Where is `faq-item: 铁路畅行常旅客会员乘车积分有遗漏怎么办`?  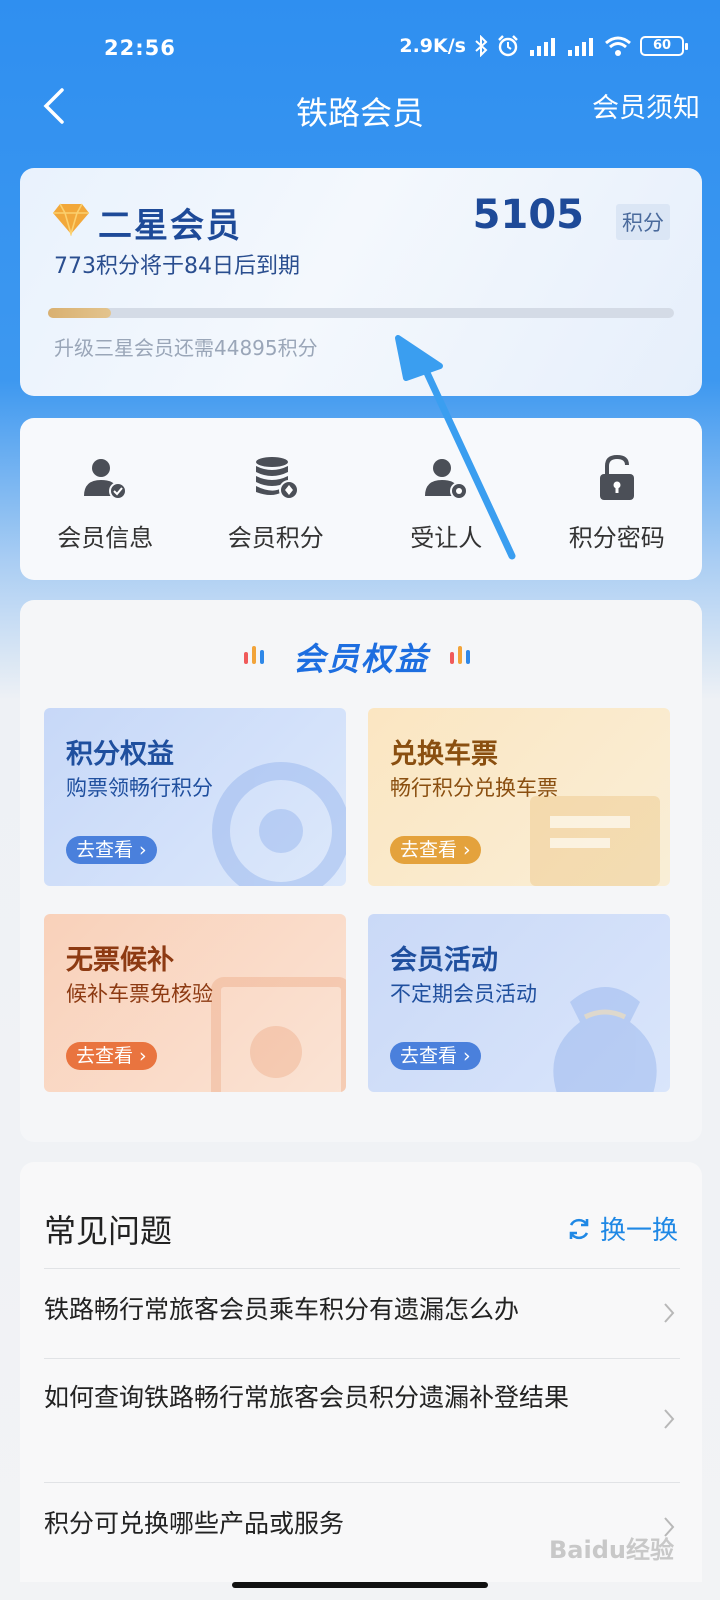
faq-item: 铁路畅行常旅客会员乘车积分有遗漏怎么办 is located at coordinates (362, 1313).